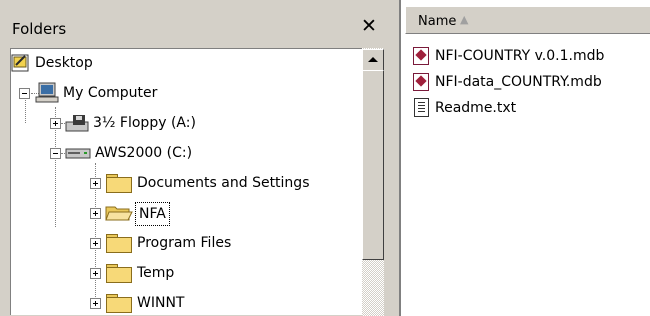 This screenshot has width=650, height=316. What do you see at coordinates (20, 63) in the screenshot?
I see `desktop-icon` at bounding box center [20, 63].